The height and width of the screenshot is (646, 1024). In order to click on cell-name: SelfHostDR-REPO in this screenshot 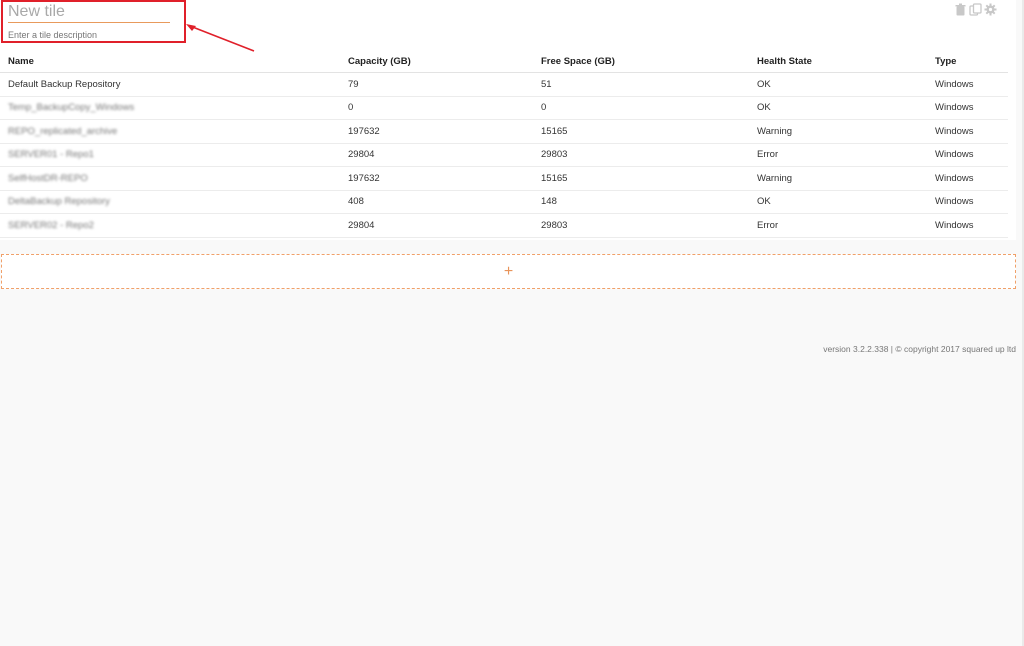, I will do `click(170, 178)`.